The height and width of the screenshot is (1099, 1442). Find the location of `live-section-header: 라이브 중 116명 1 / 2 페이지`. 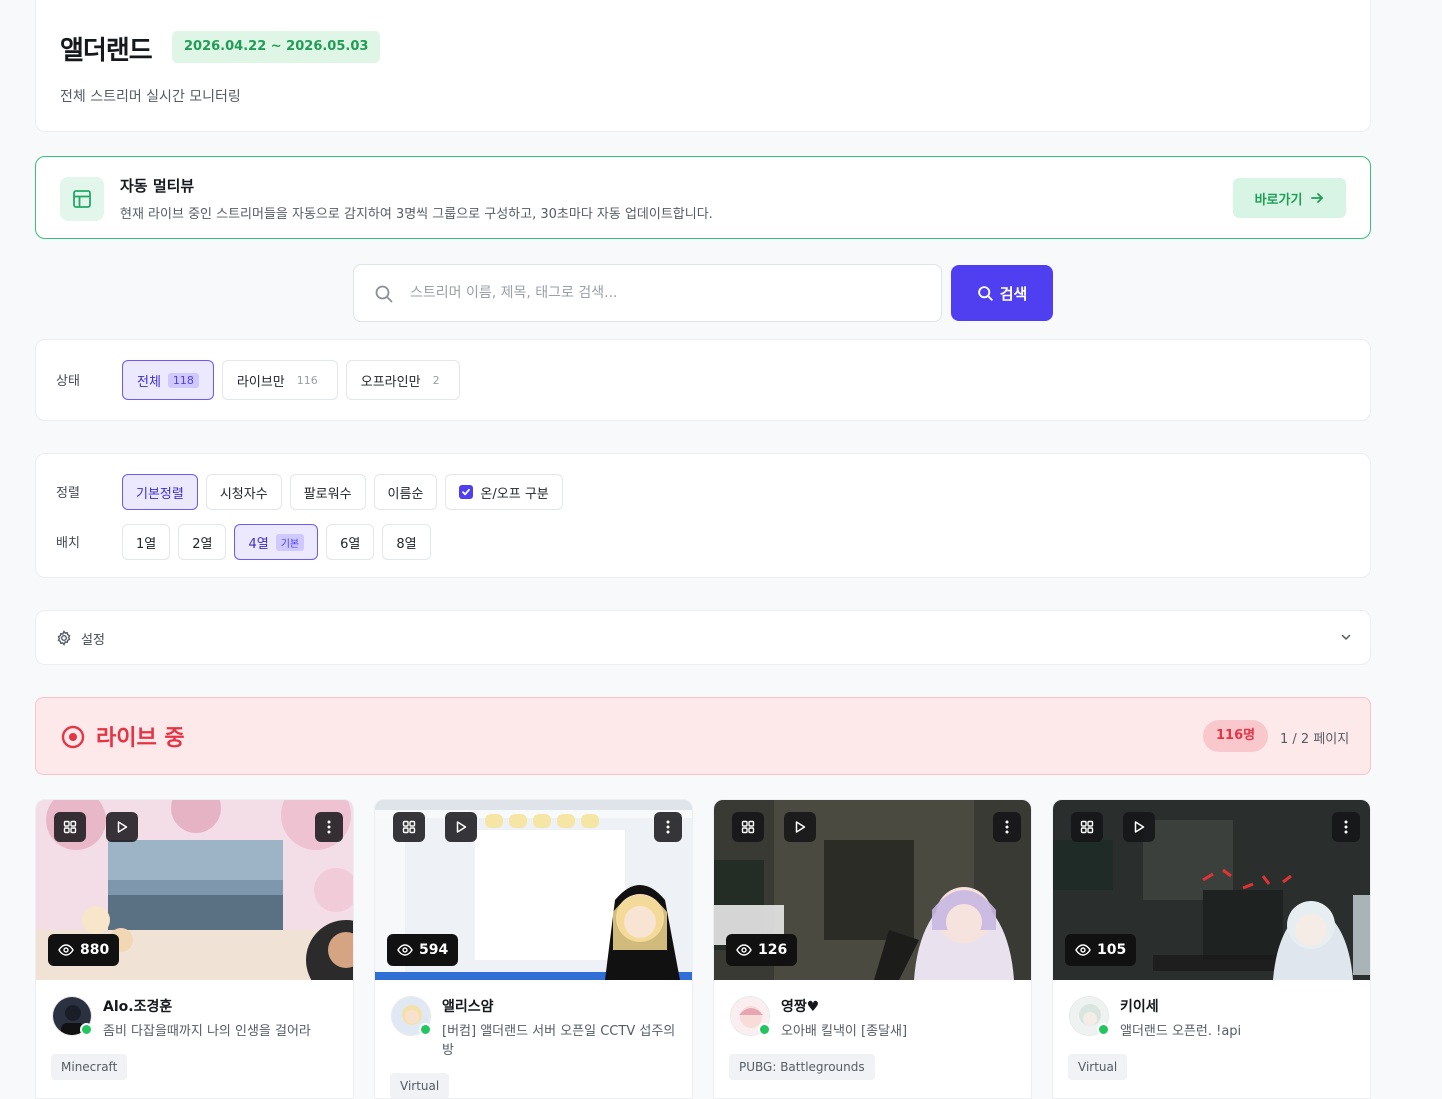

live-section-header: 라이브 중 116명 1 / 2 페이지 is located at coordinates (703, 736).